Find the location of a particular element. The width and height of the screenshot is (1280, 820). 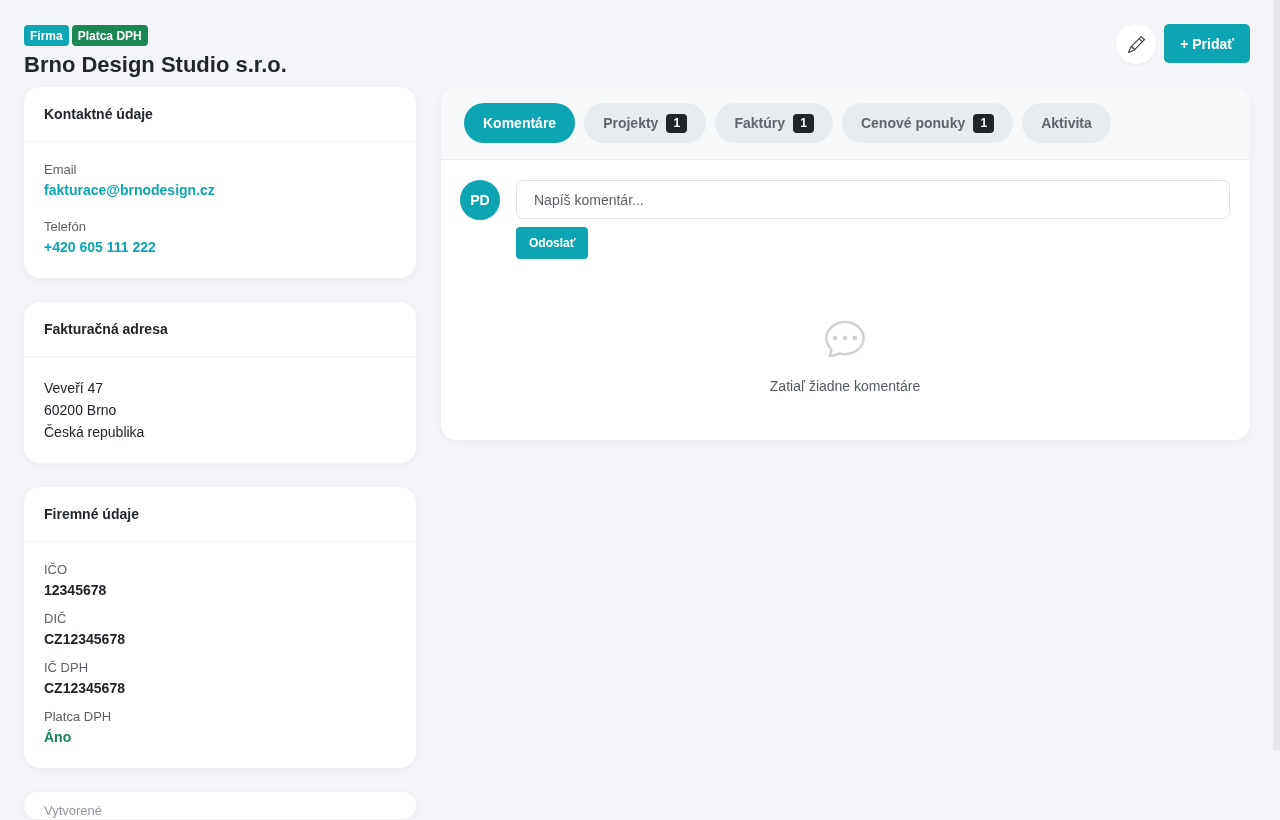

field-value: Áno is located at coordinates (58, 737).